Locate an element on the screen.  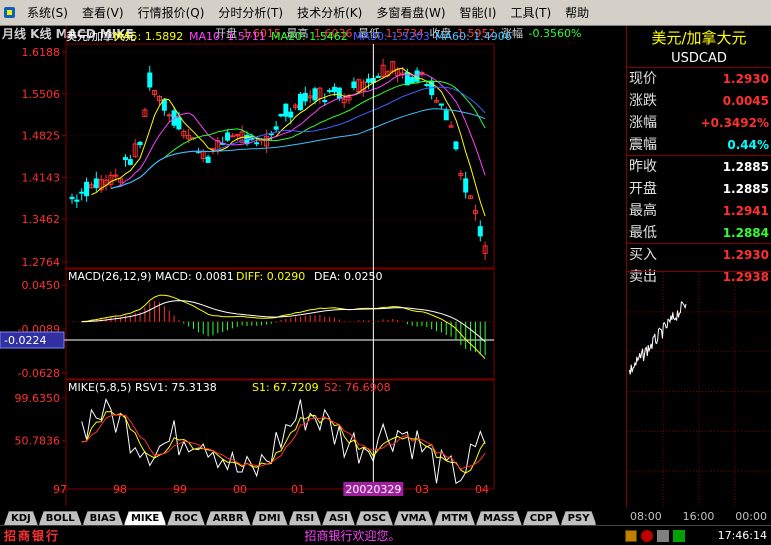
intraday-tick-chart is located at coordinates (699, 389).